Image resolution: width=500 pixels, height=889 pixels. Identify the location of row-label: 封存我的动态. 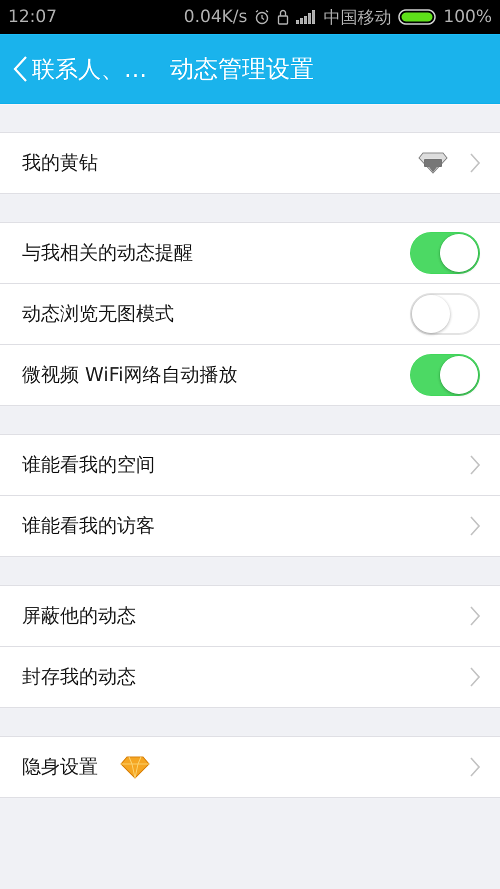
(79, 677).